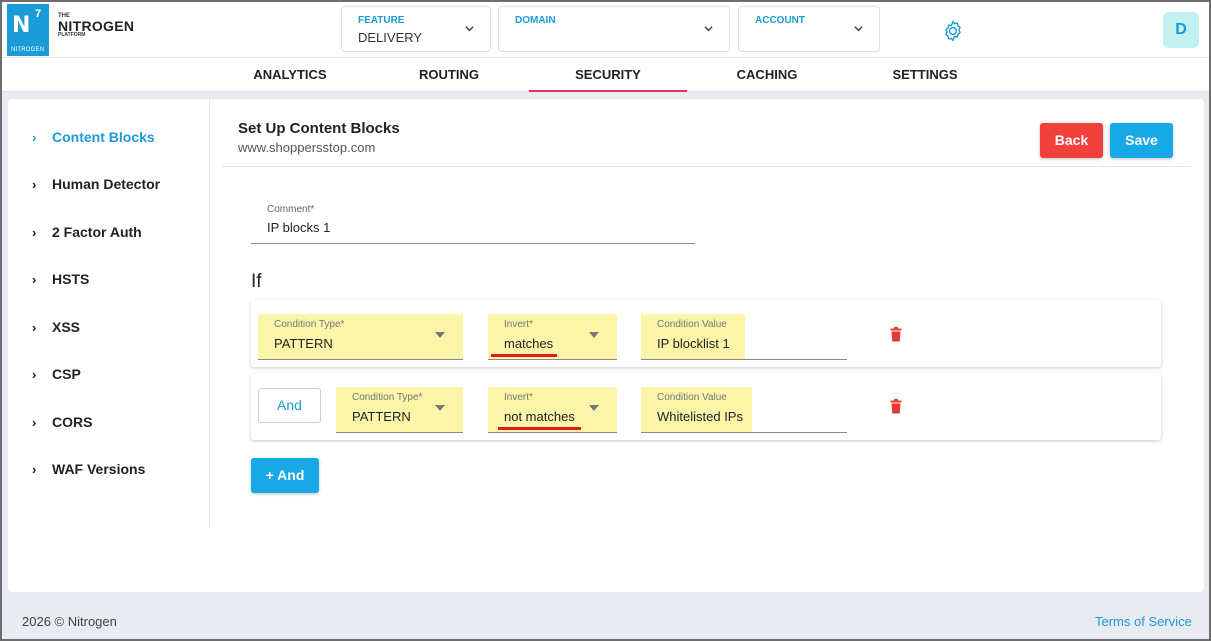 The width and height of the screenshot is (1211, 641). What do you see at coordinates (289, 405) in the screenshot?
I see `and-toggle-button: And` at bounding box center [289, 405].